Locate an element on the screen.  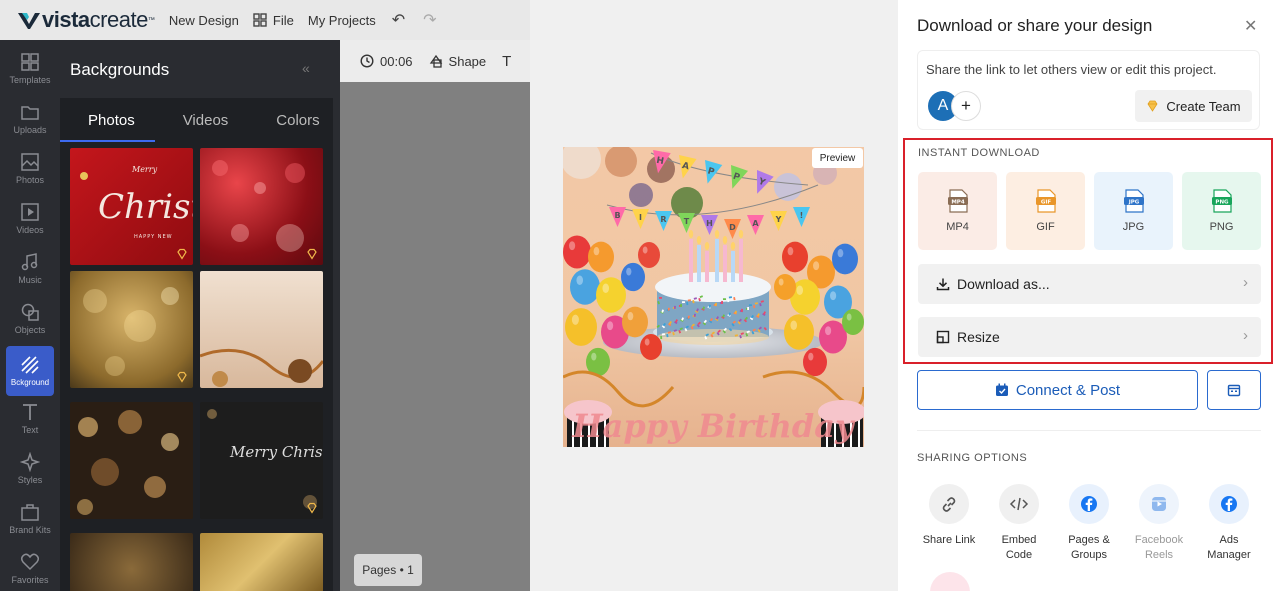
vistacreate-logo: vistacreate ™ is located at coordinates (86, 20).